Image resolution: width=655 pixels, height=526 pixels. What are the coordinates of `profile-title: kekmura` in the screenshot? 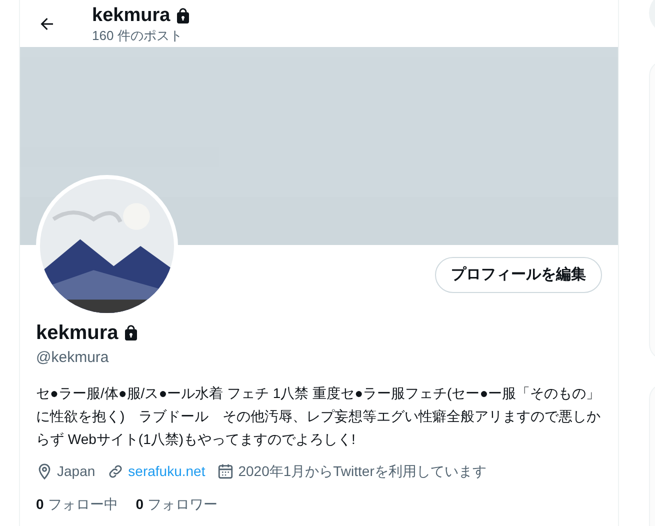 It's located at (131, 16).